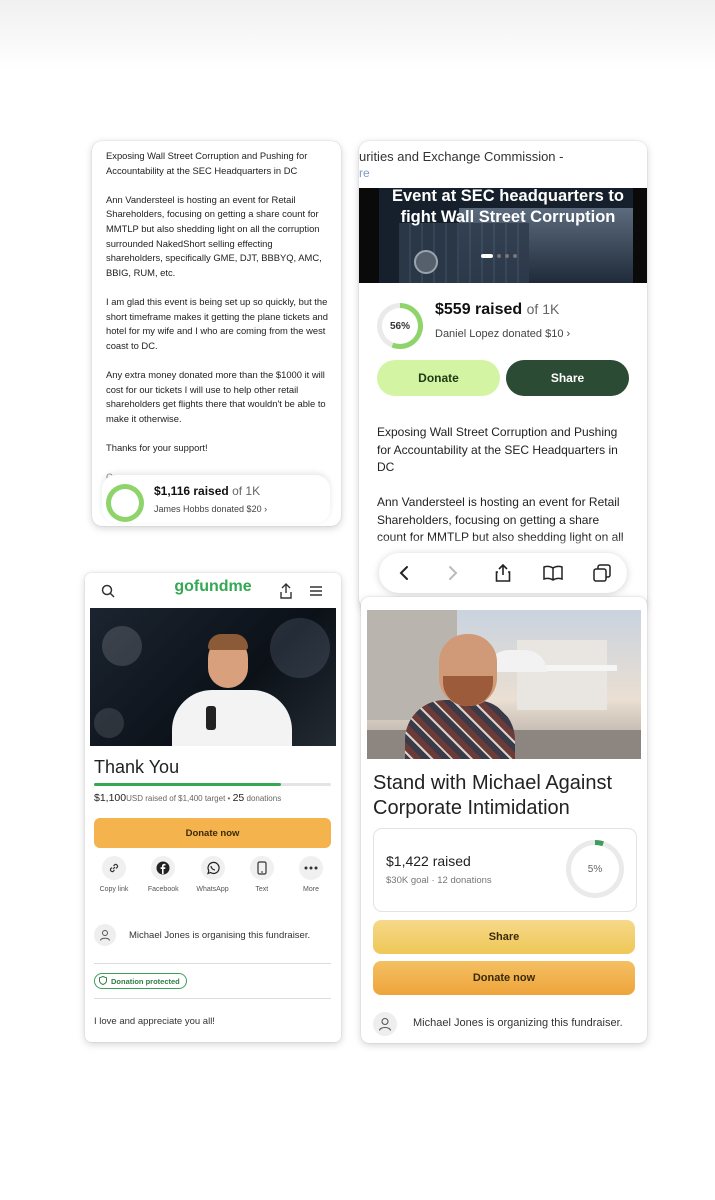 This screenshot has width=715, height=1200. I want to click on share-more: More, so click(311, 874).